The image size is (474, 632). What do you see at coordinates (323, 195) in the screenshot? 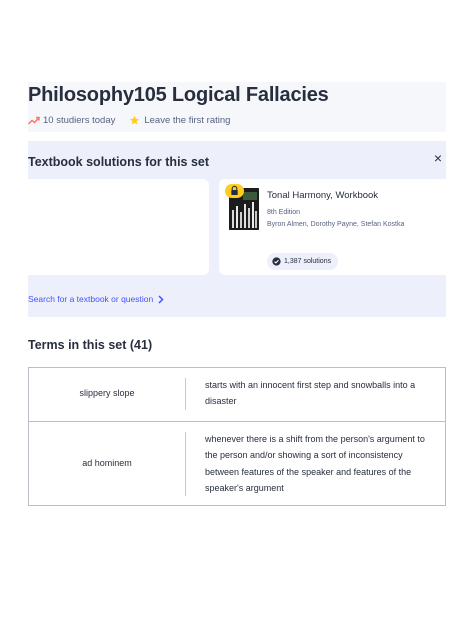
I see `book-title: Tonal Harmony, Workbook` at bounding box center [323, 195].